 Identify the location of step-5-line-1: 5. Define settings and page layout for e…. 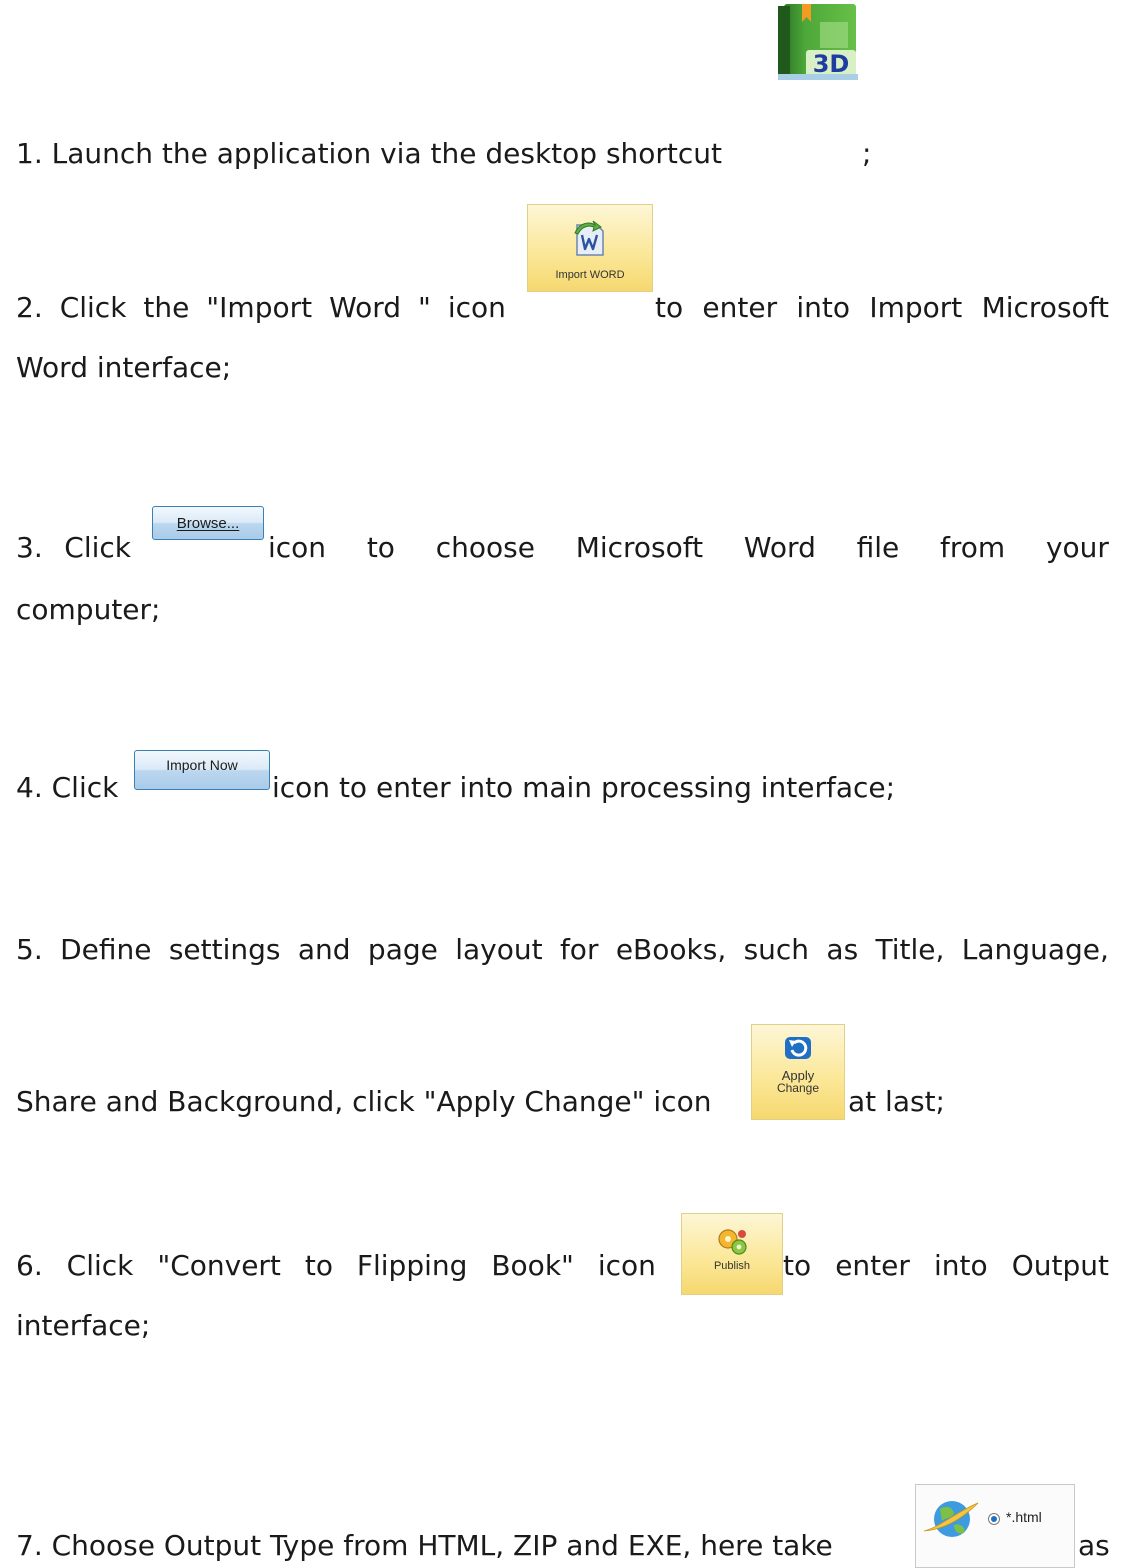
(562, 950).